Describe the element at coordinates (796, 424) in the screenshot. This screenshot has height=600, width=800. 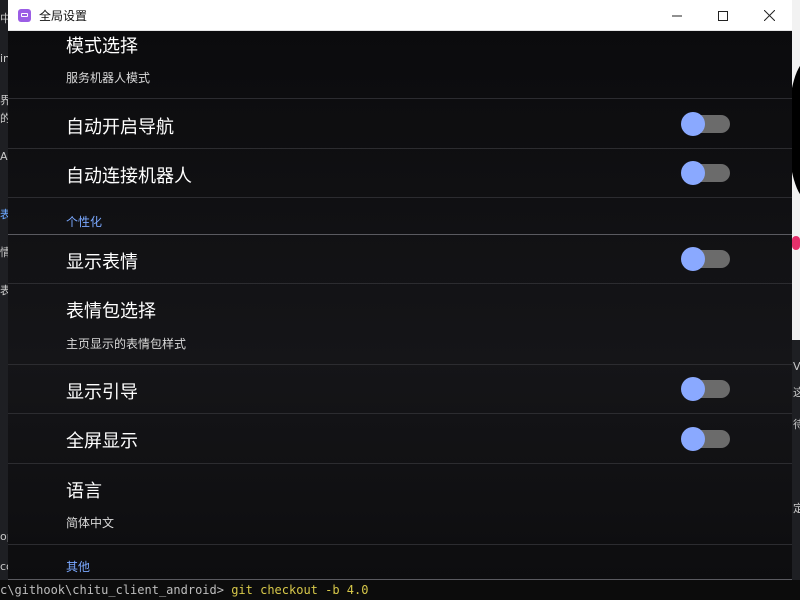
I see `background-text: 待` at that location.